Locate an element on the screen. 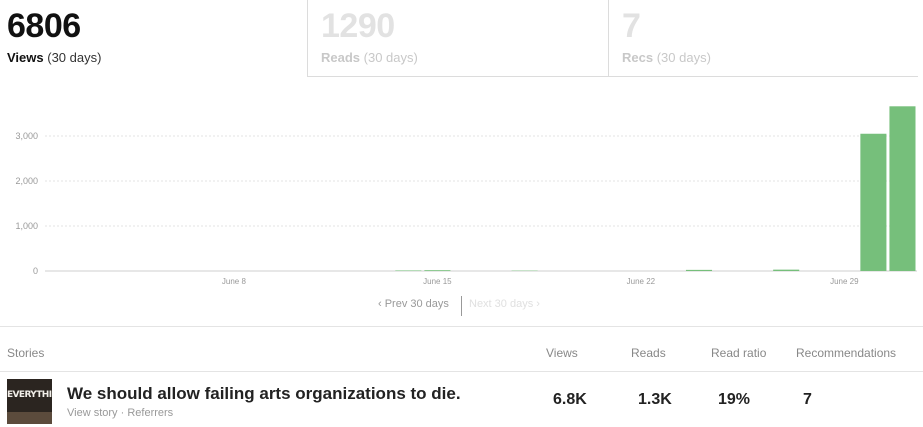  col-header-stories: Stories is located at coordinates (26, 353).